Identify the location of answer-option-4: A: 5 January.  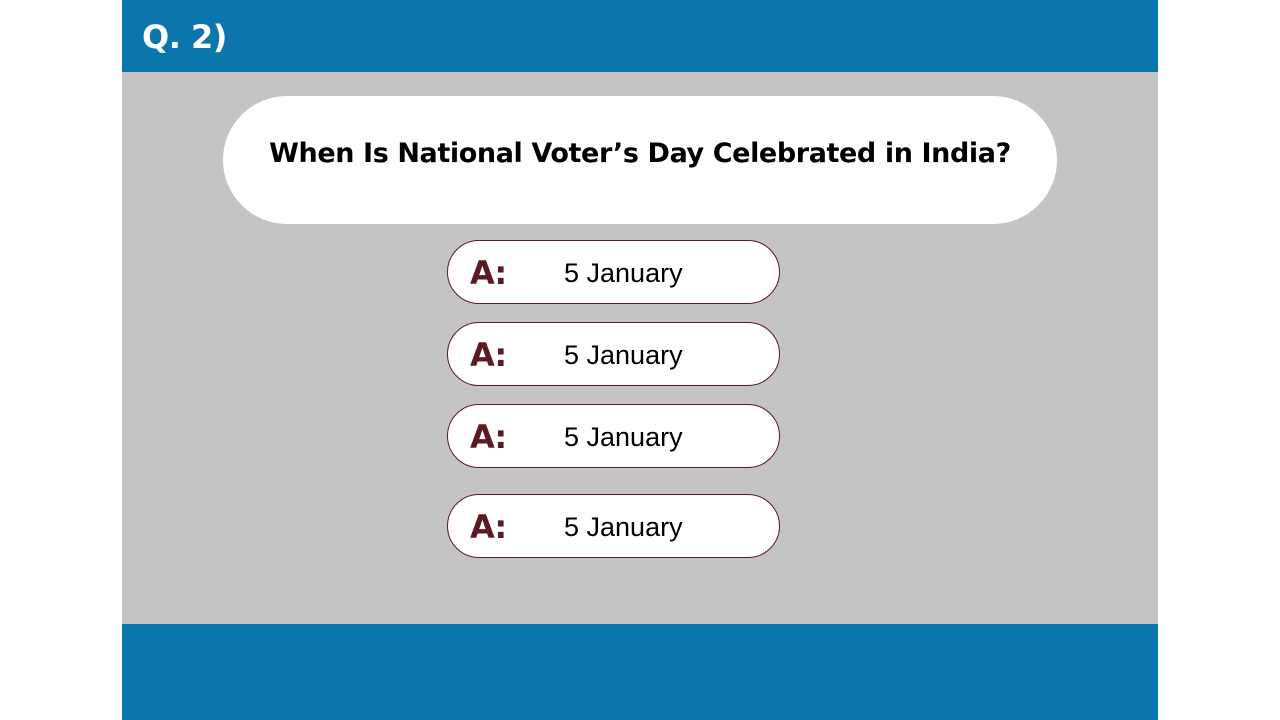
(613, 526).